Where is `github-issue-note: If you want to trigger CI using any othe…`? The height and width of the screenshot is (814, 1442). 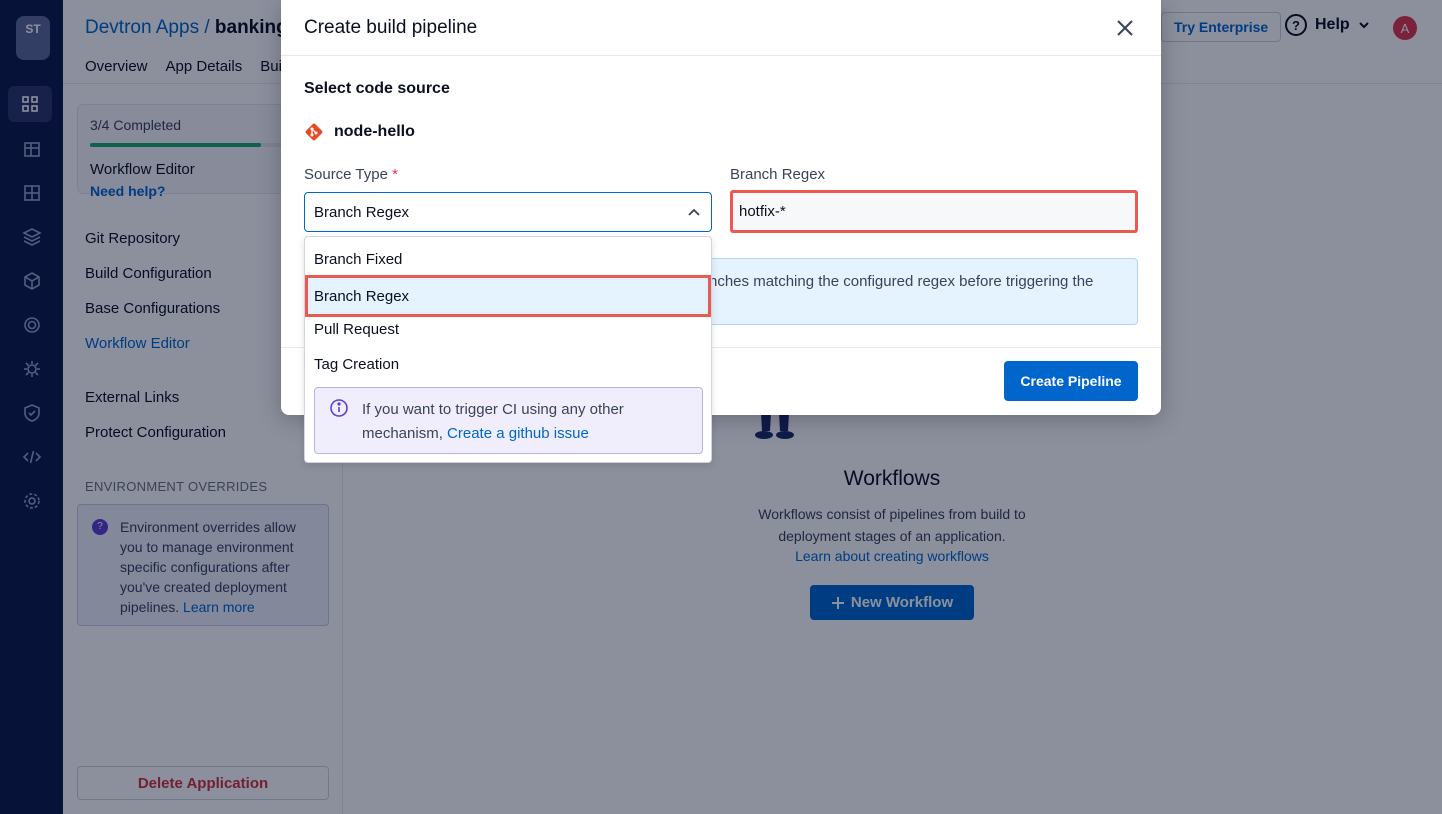 github-issue-note: If you want to trigger CI using any othe… is located at coordinates (508, 420).